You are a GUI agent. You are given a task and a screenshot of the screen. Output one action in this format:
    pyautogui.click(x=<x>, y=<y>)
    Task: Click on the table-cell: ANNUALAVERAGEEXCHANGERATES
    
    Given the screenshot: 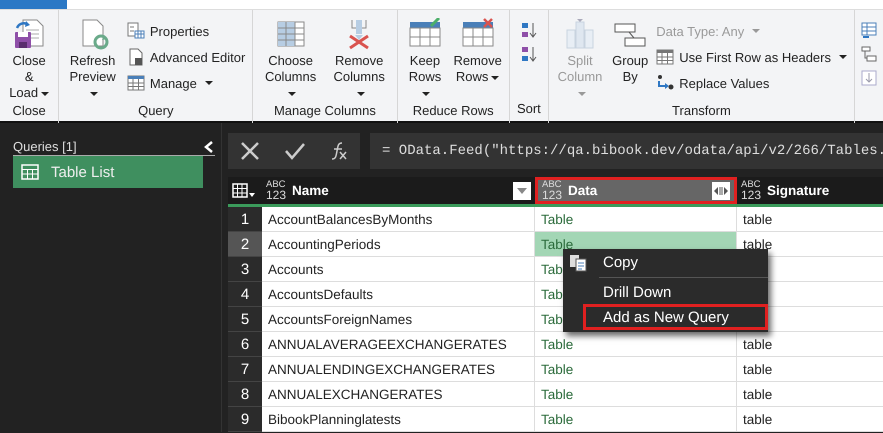 What is the action you would take?
    pyautogui.click(x=398, y=344)
    